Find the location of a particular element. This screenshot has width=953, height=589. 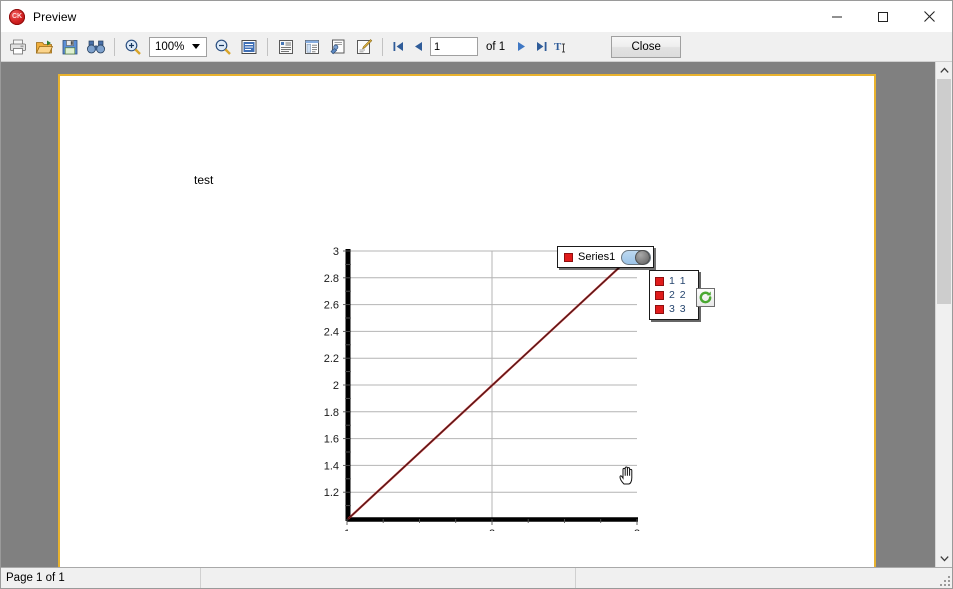

scroll-down-button is located at coordinates (944, 558).